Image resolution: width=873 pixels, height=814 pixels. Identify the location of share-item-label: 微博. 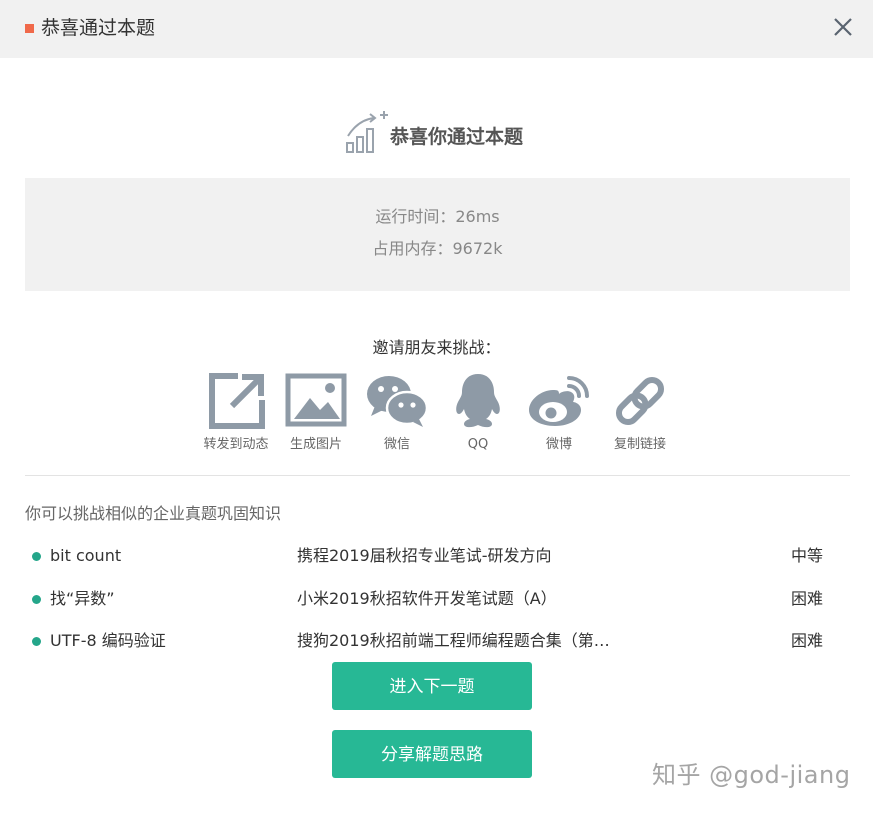
(558, 444).